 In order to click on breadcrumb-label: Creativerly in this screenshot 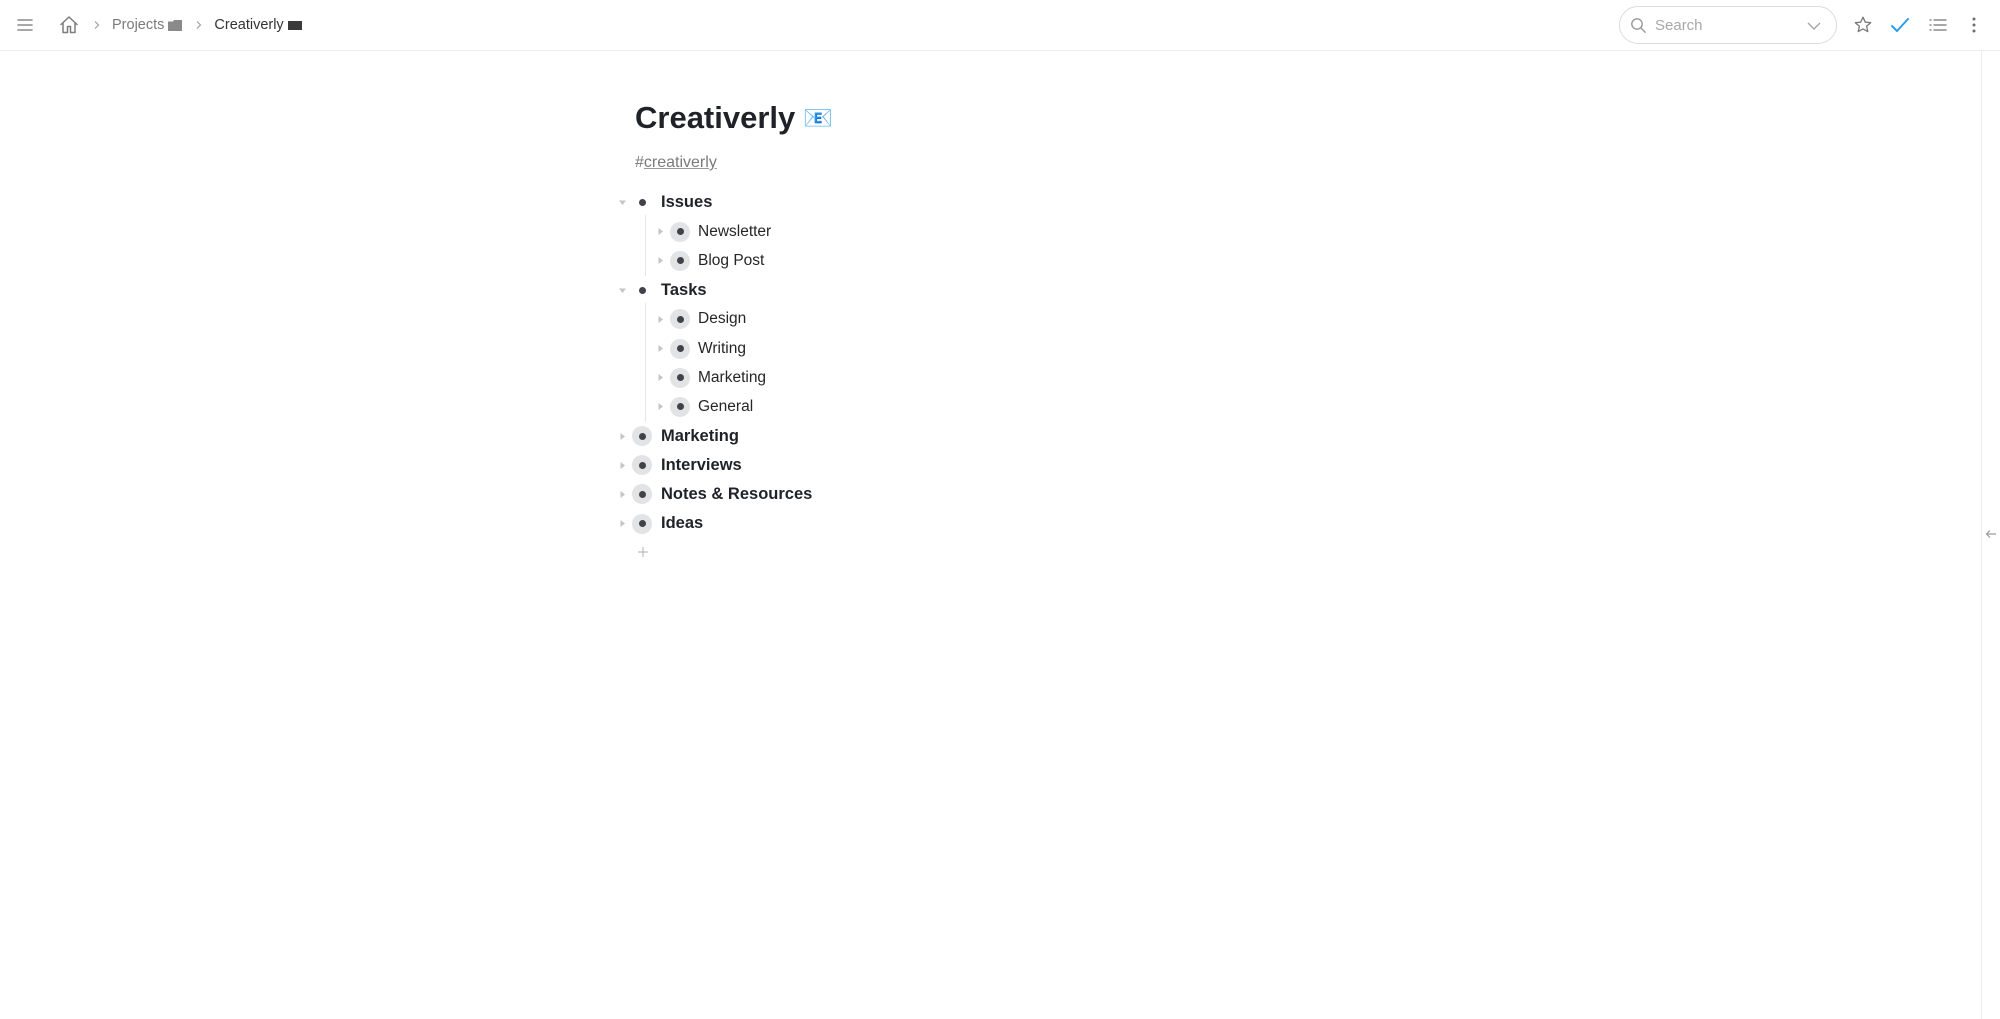, I will do `click(249, 25)`.